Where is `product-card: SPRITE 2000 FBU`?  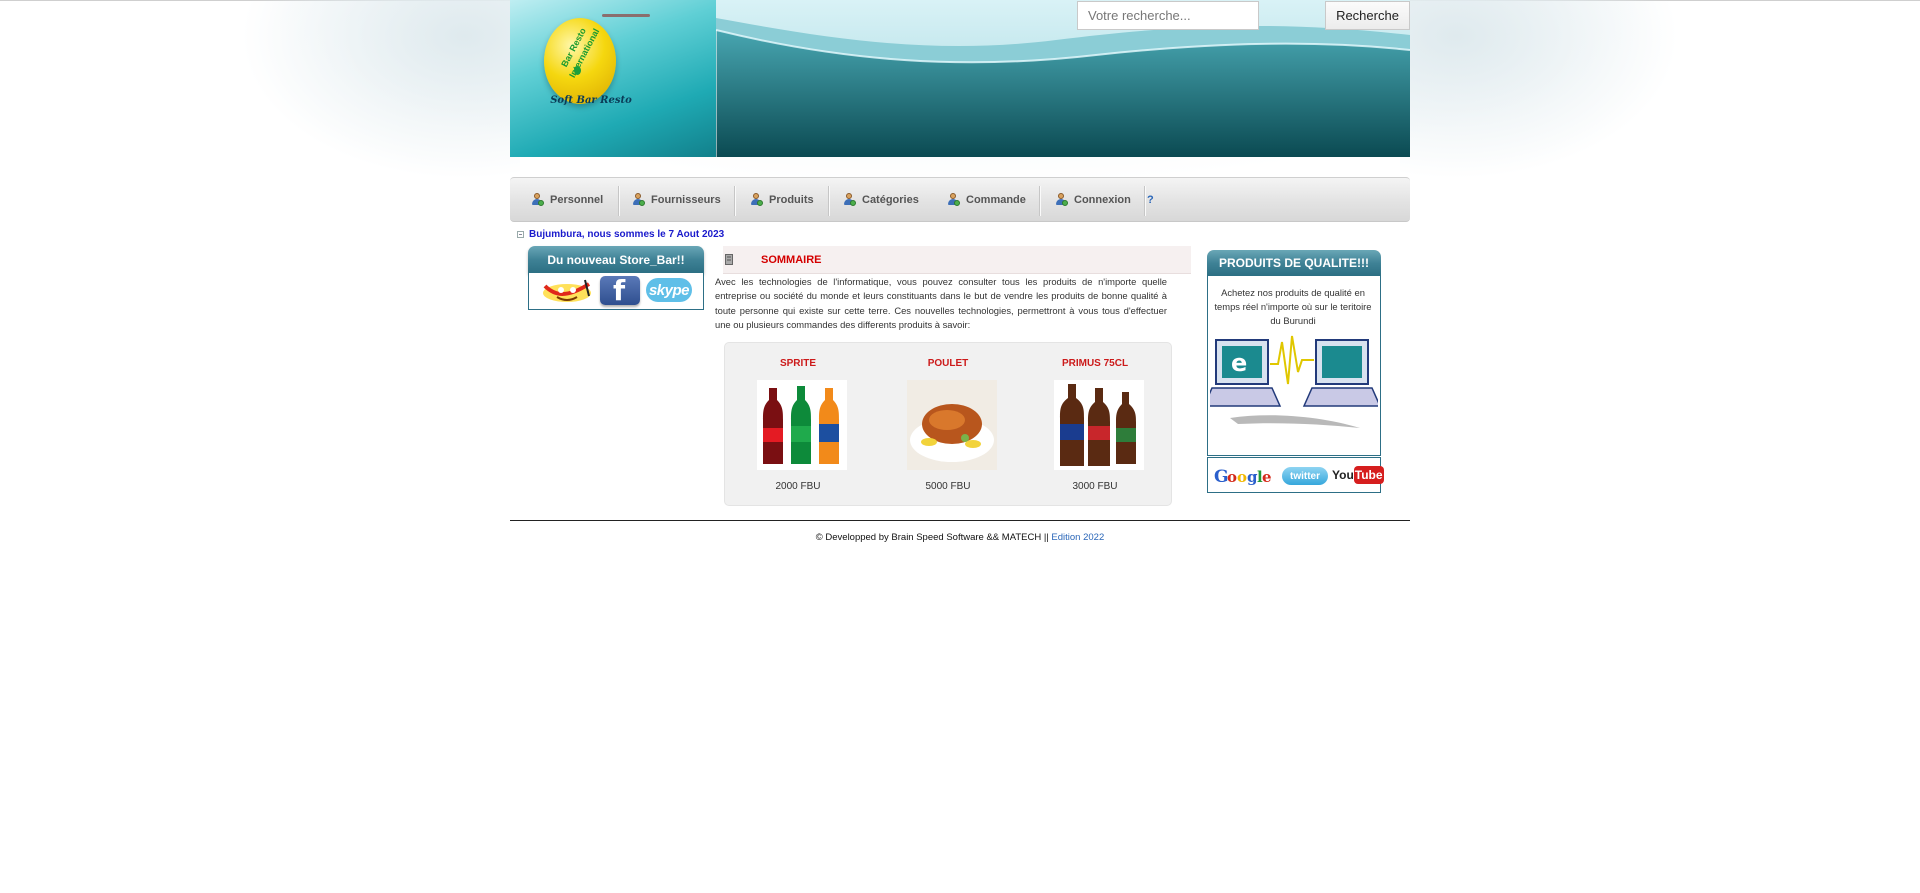 product-card: SPRITE 2000 FBU is located at coordinates (798, 424).